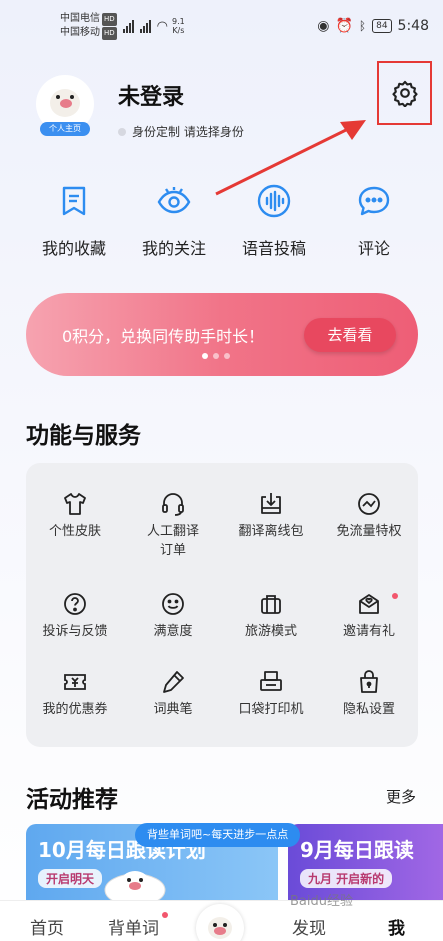 The image size is (443, 941). Describe the element at coordinates (369, 504) in the screenshot. I see `trend-circle-icon` at that location.